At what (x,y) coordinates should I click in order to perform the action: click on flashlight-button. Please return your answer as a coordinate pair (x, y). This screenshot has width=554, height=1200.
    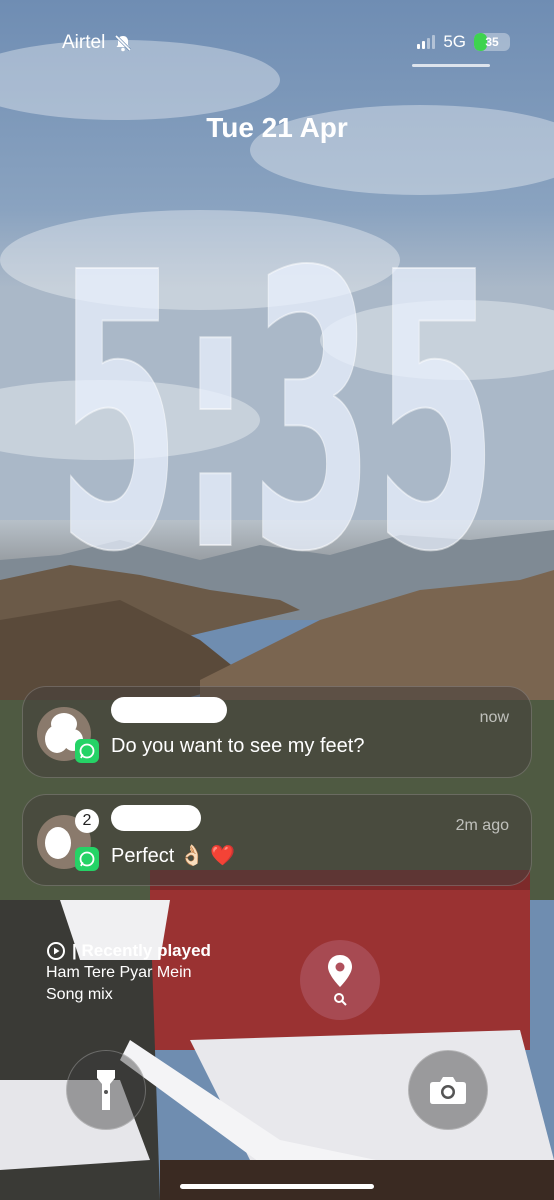
    Looking at the image, I should click on (106, 1090).